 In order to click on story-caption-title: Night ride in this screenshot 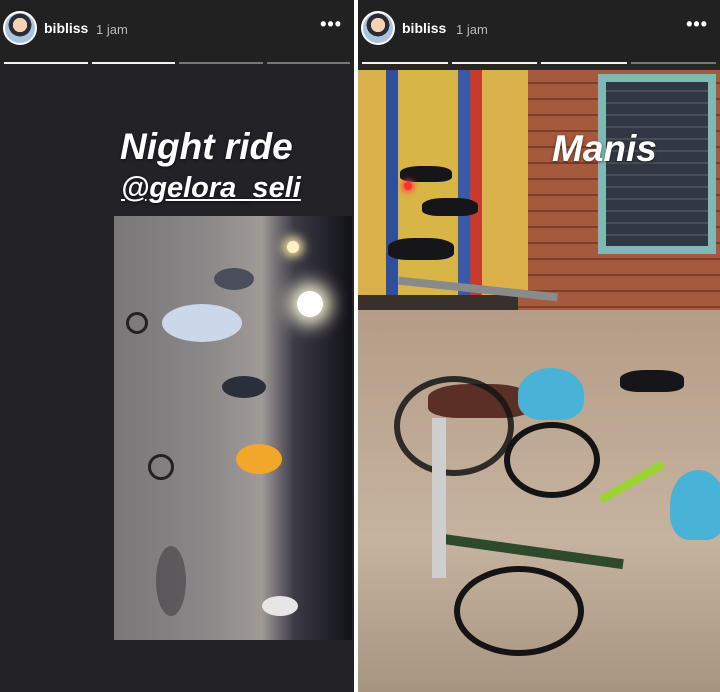, I will do `click(206, 146)`.